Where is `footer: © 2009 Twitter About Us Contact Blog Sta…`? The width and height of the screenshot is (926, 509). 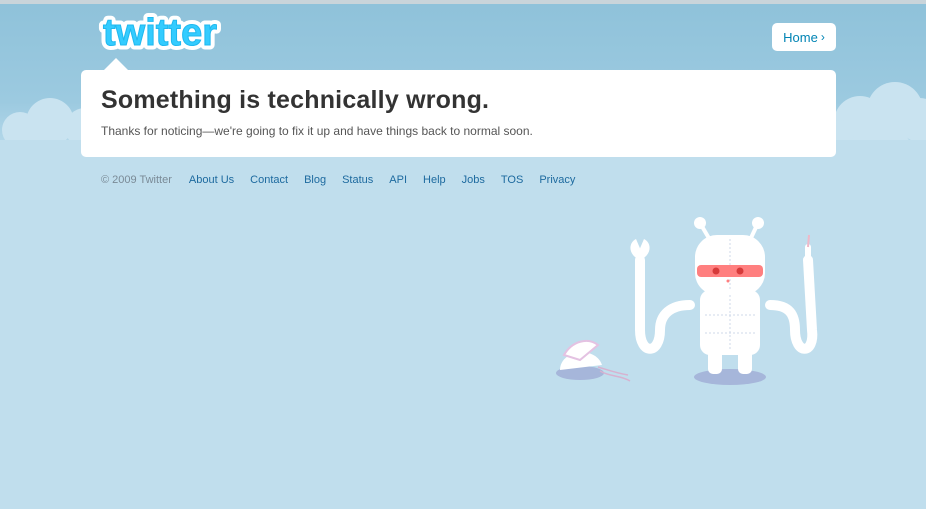
footer: © 2009 Twitter About Us Contact Blog Sta… is located at coordinates (346, 180).